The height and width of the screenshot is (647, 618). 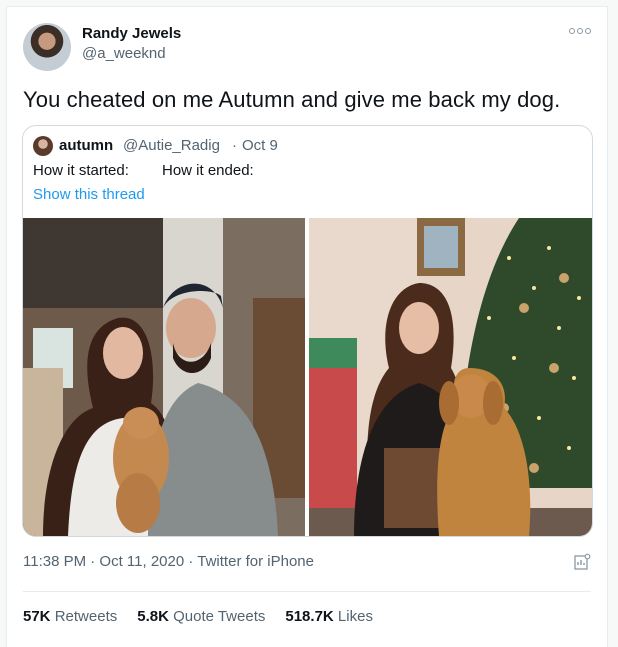 What do you see at coordinates (43, 146) in the screenshot?
I see `quoted-avatar` at bounding box center [43, 146].